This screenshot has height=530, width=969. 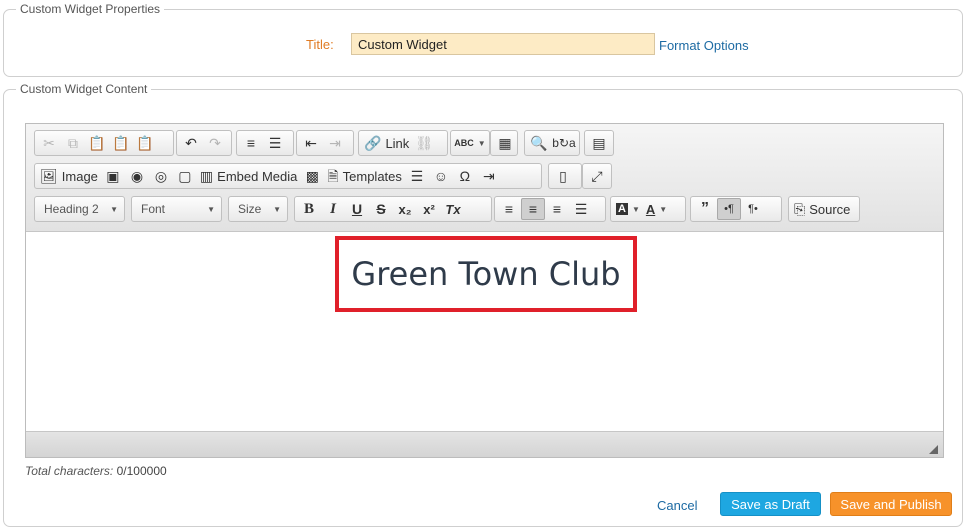 I want to click on templates-button: 🗎 Templates, so click(x=364, y=176).